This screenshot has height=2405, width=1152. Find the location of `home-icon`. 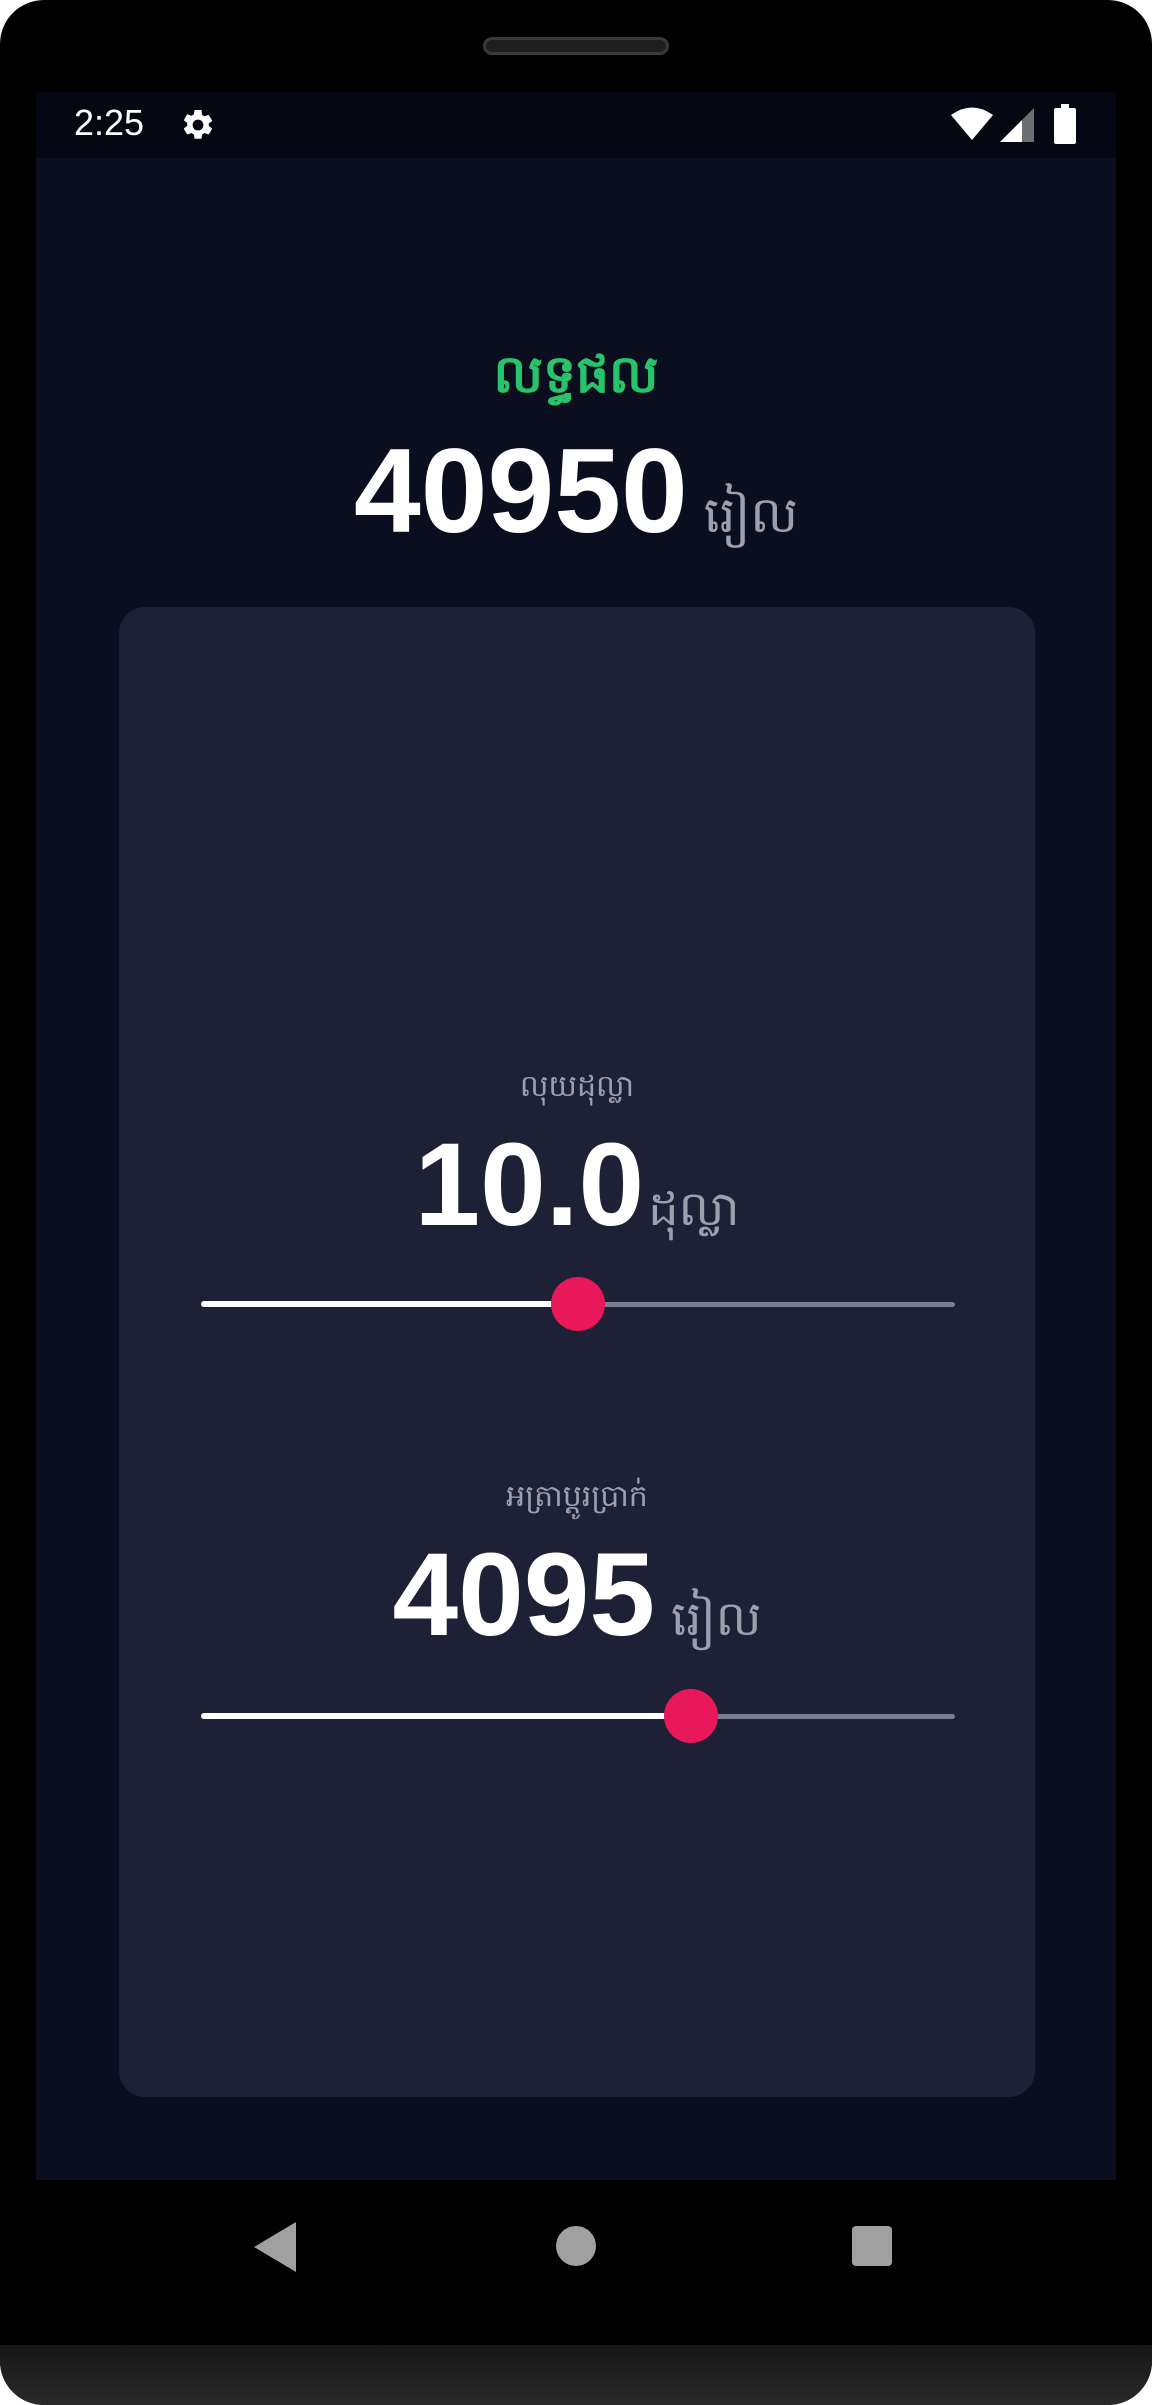

home-icon is located at coordinates (576, 2246).